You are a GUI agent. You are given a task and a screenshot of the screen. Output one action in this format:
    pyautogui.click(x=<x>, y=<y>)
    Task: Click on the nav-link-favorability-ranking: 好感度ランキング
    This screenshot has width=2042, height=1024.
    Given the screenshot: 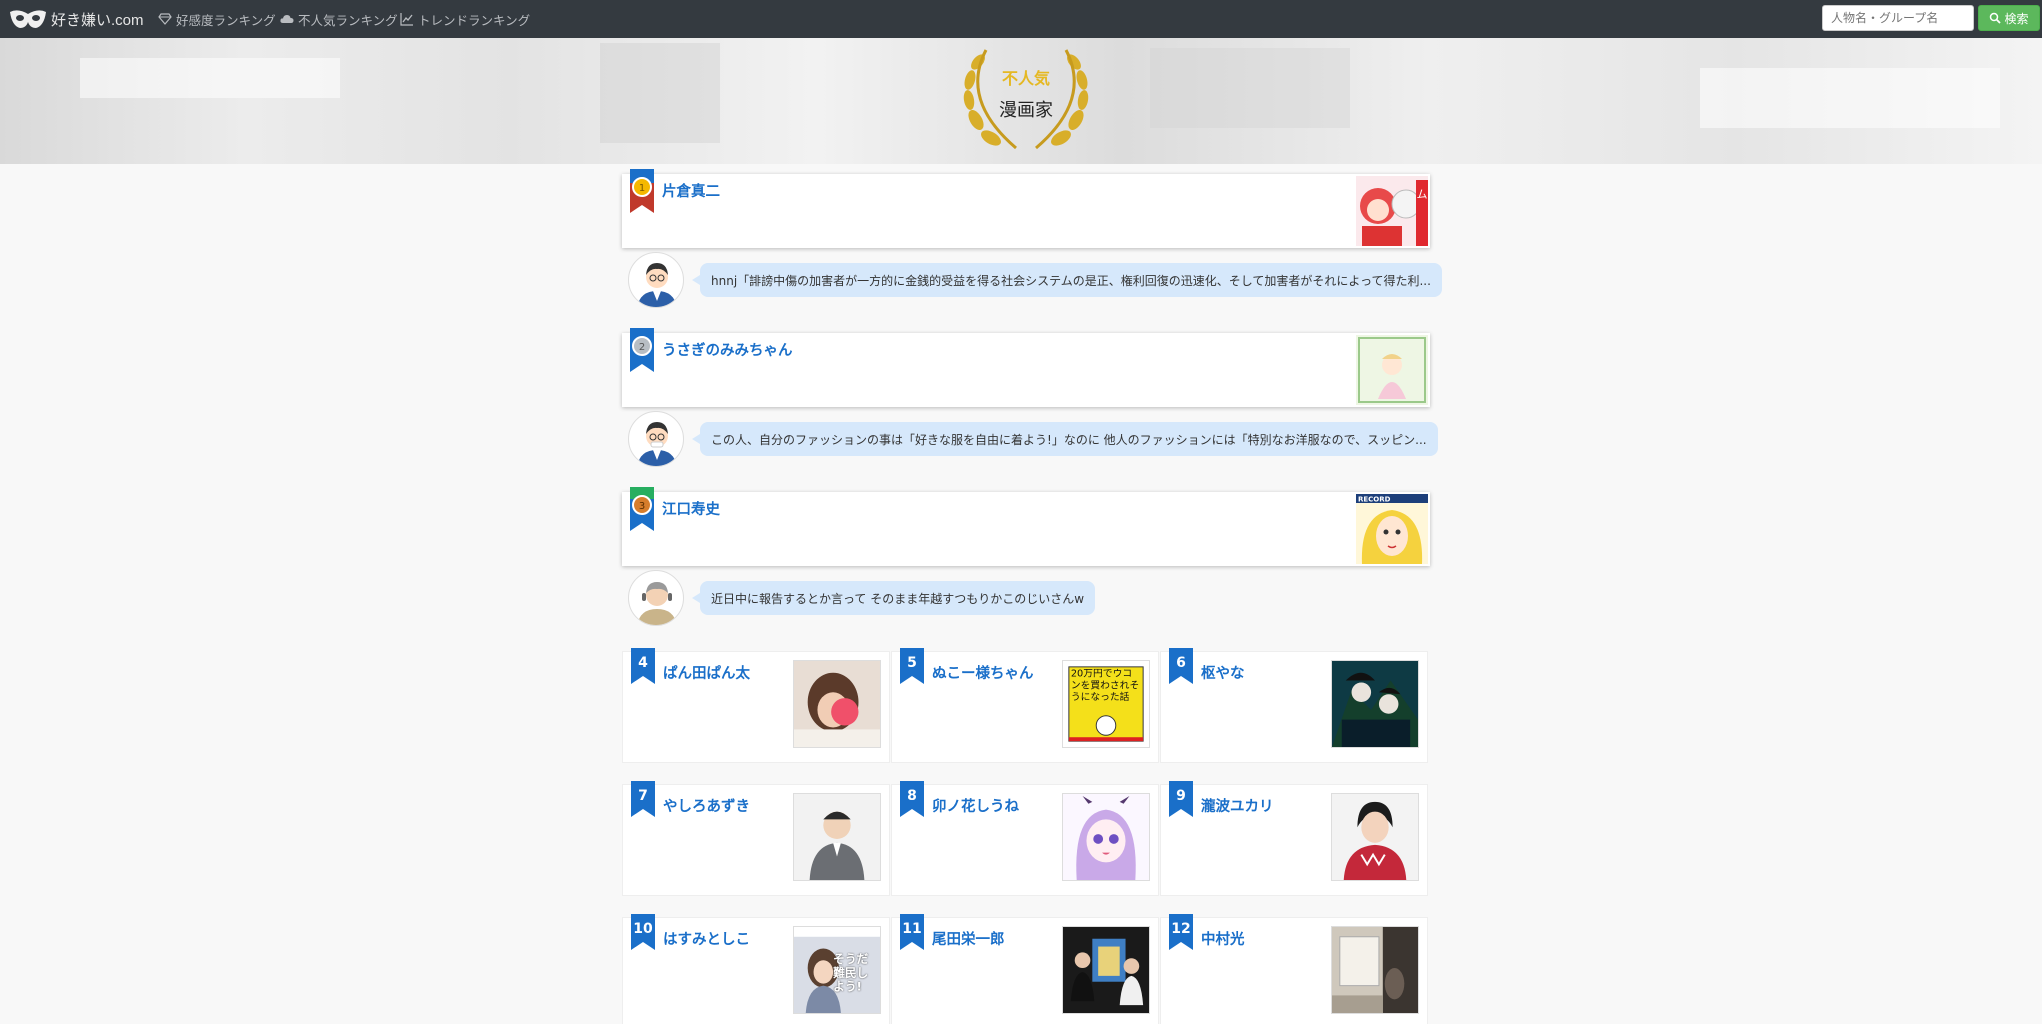 What is the action you would take?
    pyautogui.click(x=217, y=19)
    